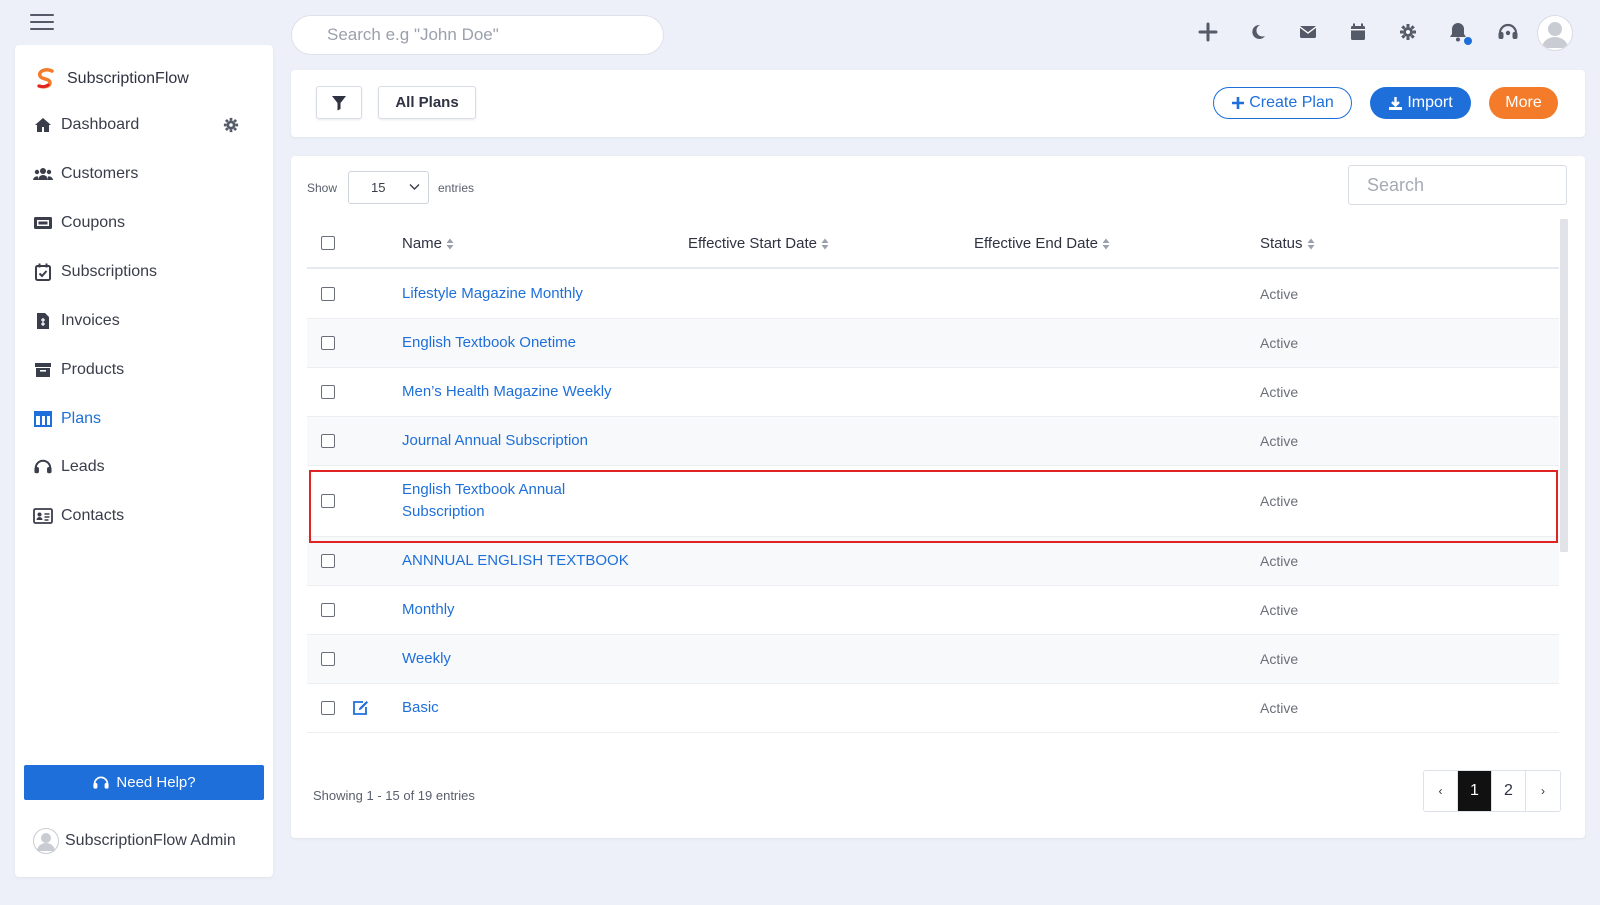 This screenshot has height=905, width=1600. What do you see at coordinates (492, 294) in the screenshot?
I see `plan-name-link: Lifestyle Magazine Monthly` at bounding box center [492, 294].